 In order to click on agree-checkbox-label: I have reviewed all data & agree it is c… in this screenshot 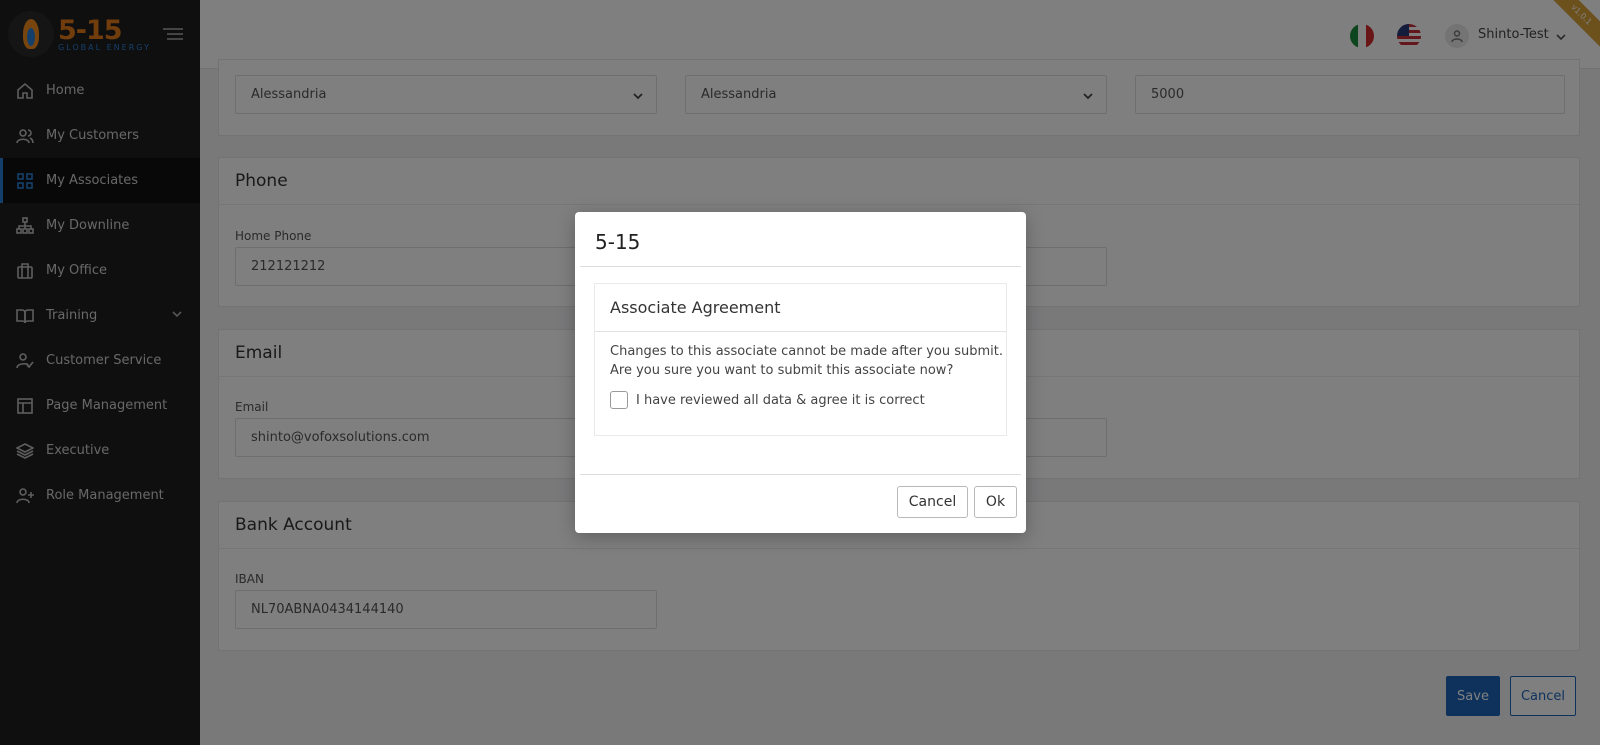, I will do `click(780, 400)`.